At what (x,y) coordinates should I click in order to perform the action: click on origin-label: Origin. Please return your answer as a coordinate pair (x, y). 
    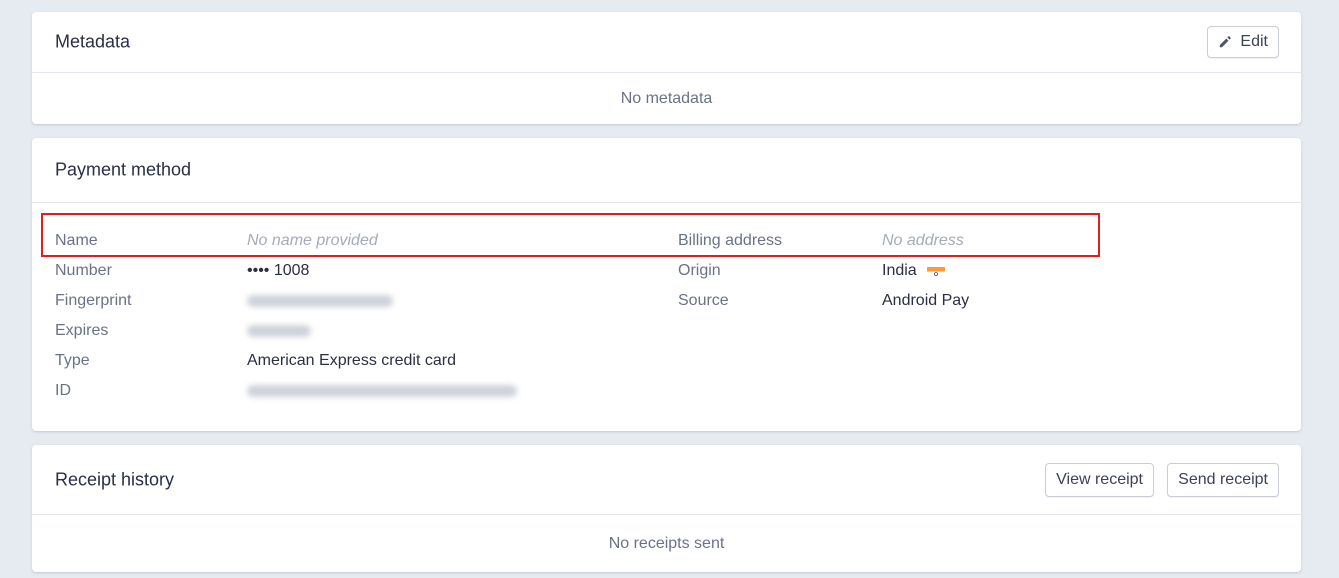
    Looking at the image, I should click on (699, 270).